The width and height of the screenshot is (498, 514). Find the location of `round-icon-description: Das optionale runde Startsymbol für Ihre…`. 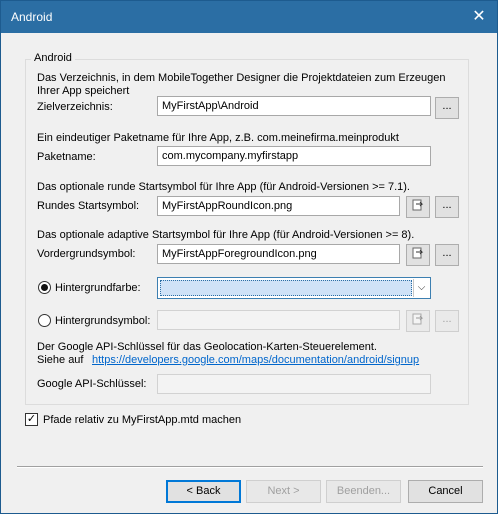

round-icon-description: Das optionale runde Startsymbol für Ihre… is located at coordinates (223, 187).